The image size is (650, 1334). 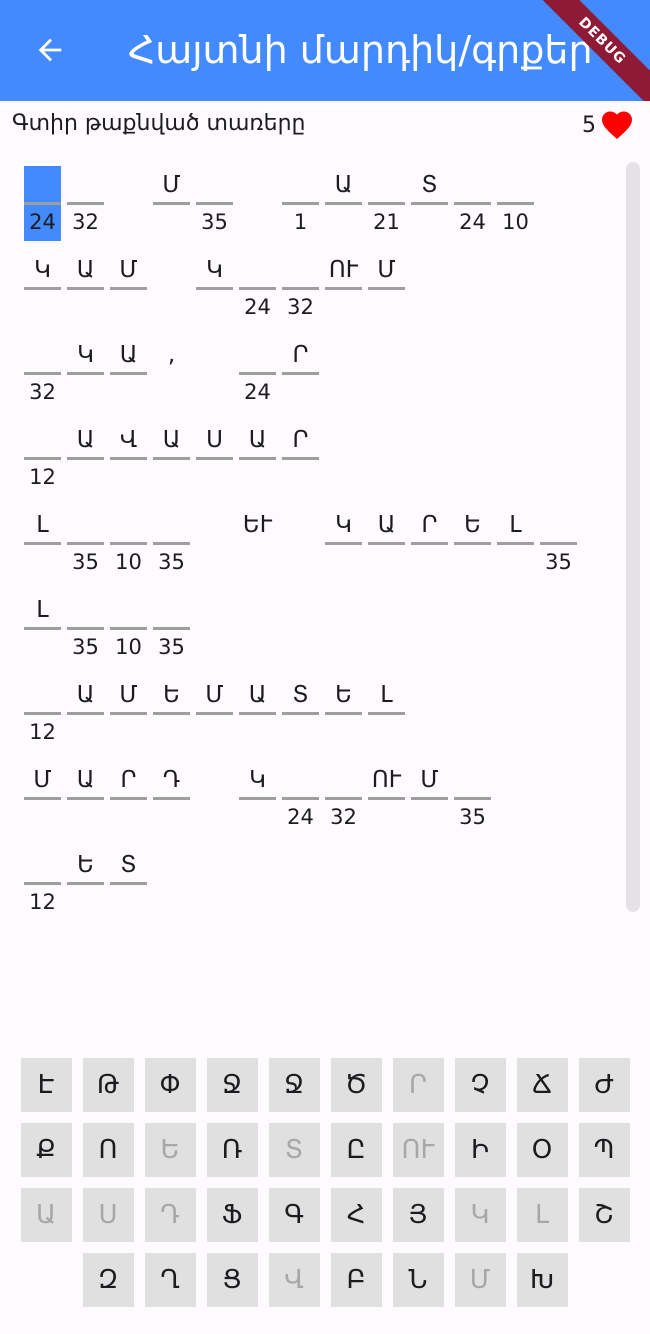 I want to click on letter-key: Է, so click(x=46, y=1085).